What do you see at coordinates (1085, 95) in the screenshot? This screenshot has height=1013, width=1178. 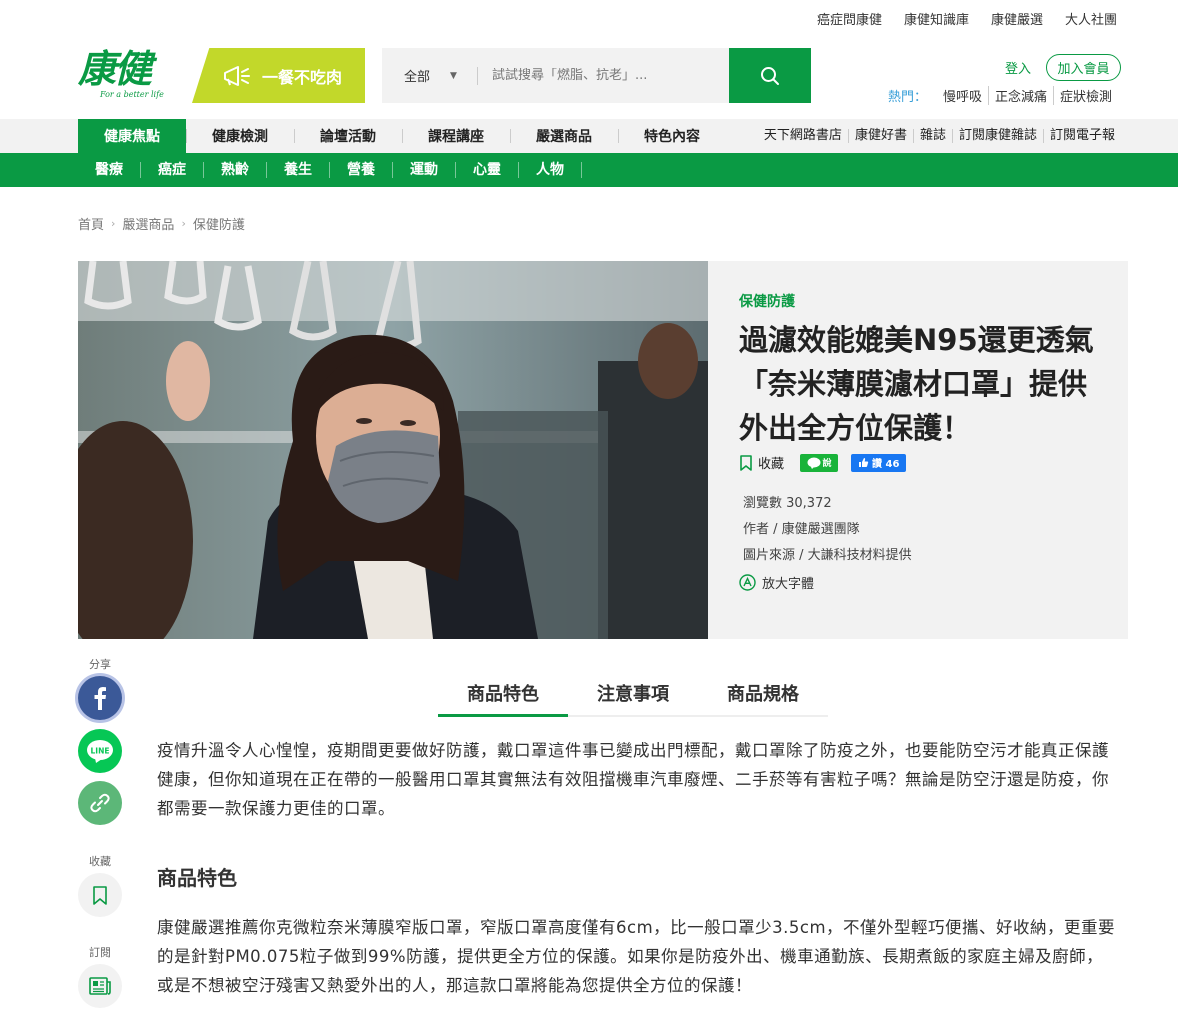 I see `hot-keyword: 症狀檢測` at bounding box center [1085, 95].